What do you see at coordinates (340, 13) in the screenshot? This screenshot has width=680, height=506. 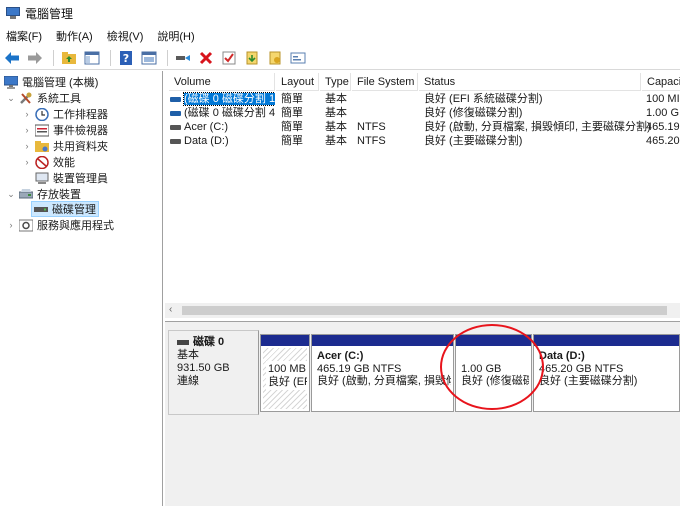 I see `title-bar: 電腦管理` at bounding box center [340, 13].